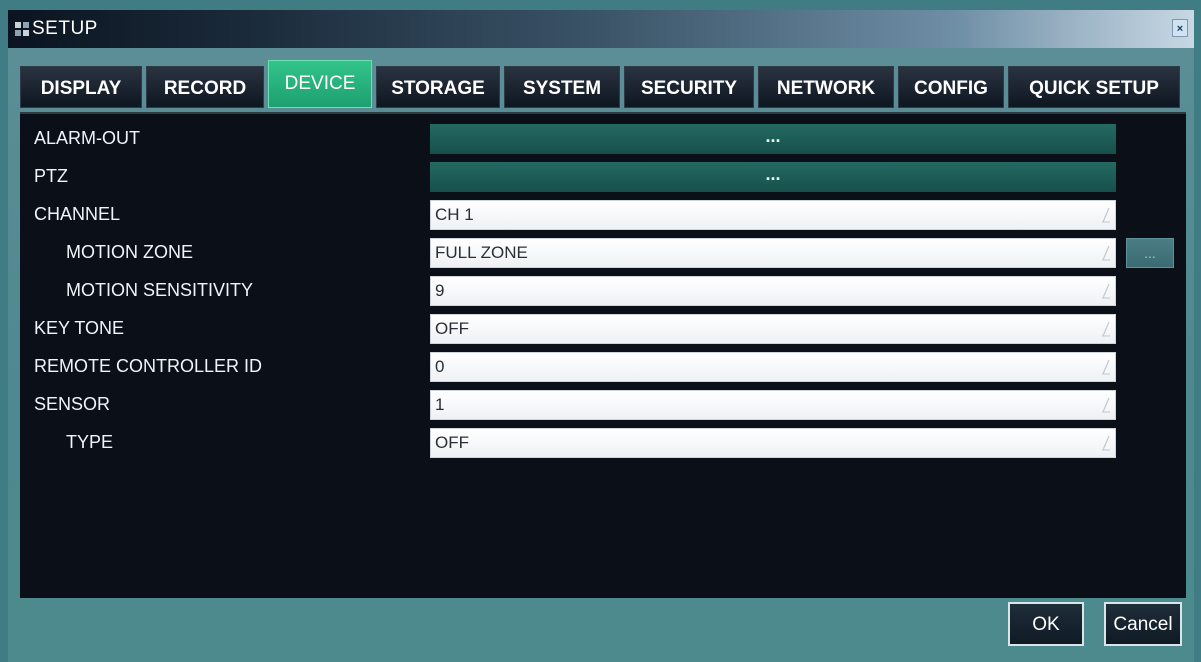  Describe the element at coordinates (79, 328) in the screenshot. I see `key-tone-label: KEY TONE` at that location.